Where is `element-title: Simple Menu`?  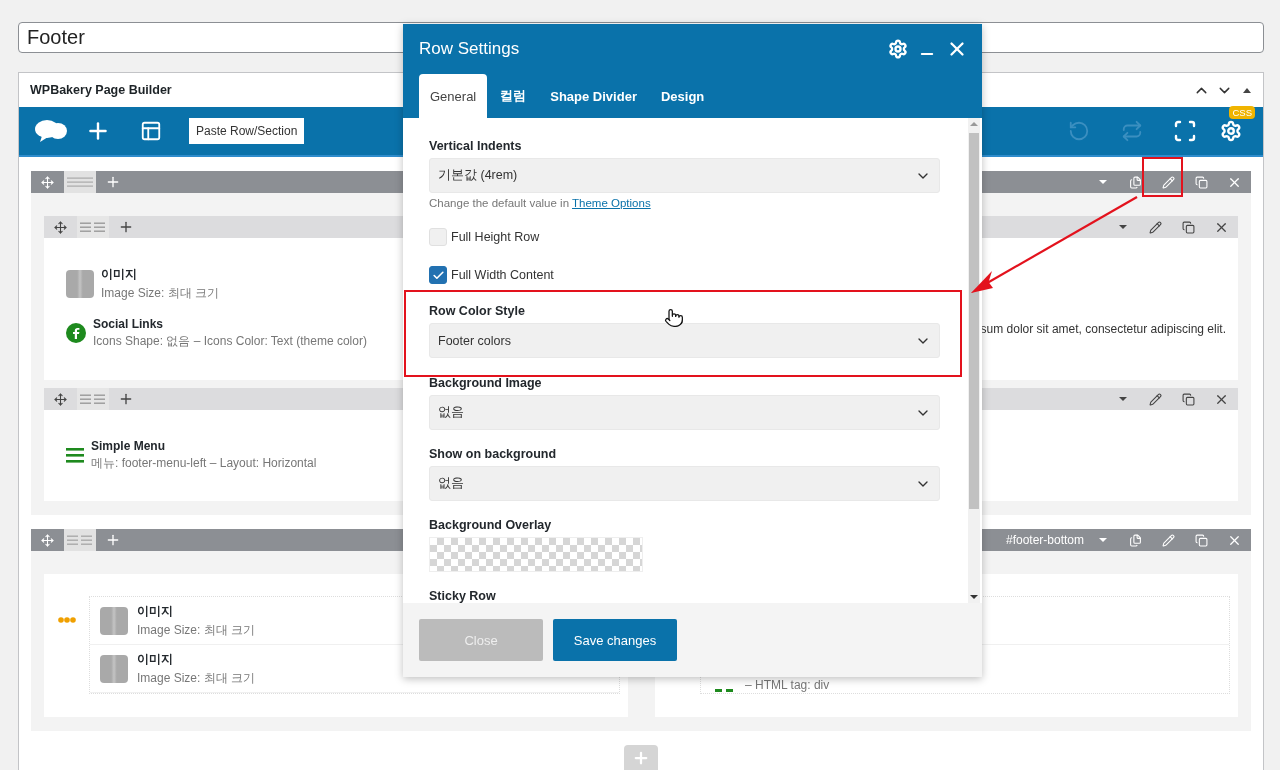
element-title: Simple Menu is located at coordinates (128, 445).